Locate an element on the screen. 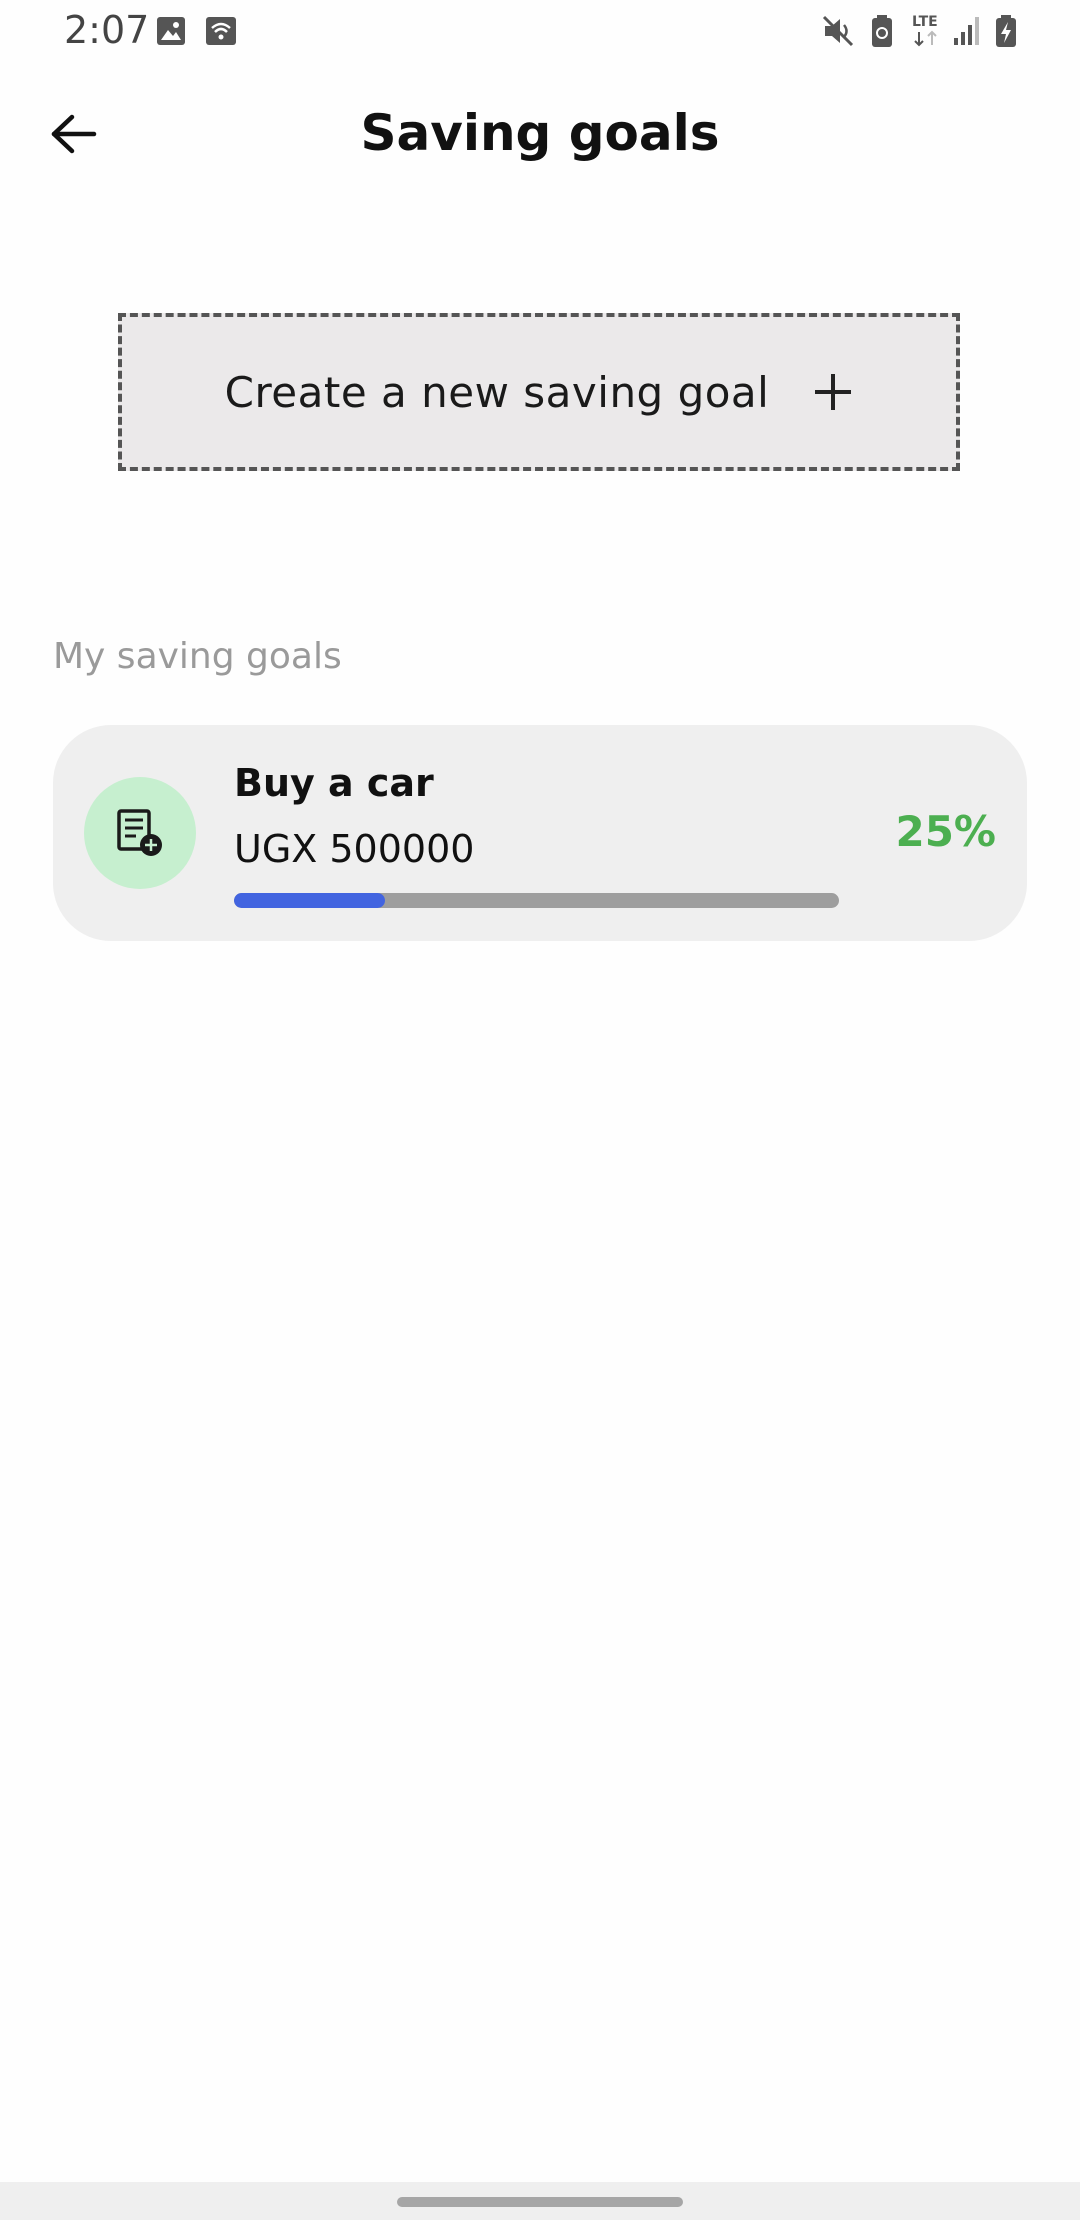 This screenshot has width=1080, height=2220. home-gesture-handle is located at coordinates (540, 2202).